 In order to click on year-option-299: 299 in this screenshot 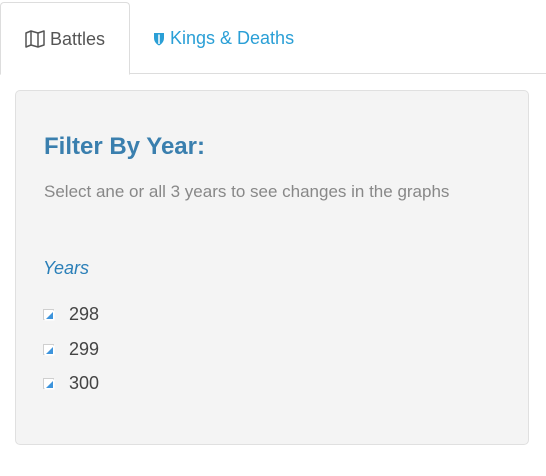, I will do `click(71, 349)`.